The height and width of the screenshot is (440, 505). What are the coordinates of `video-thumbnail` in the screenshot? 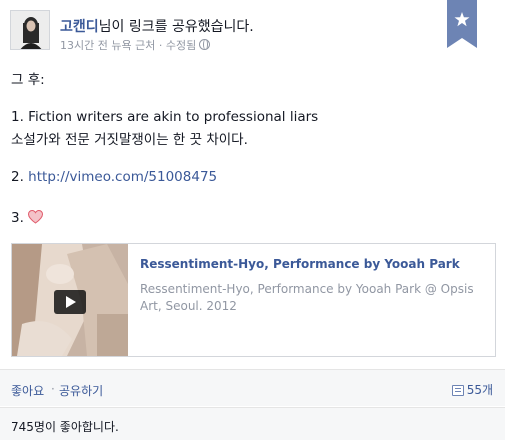 It's located at (70, 300).